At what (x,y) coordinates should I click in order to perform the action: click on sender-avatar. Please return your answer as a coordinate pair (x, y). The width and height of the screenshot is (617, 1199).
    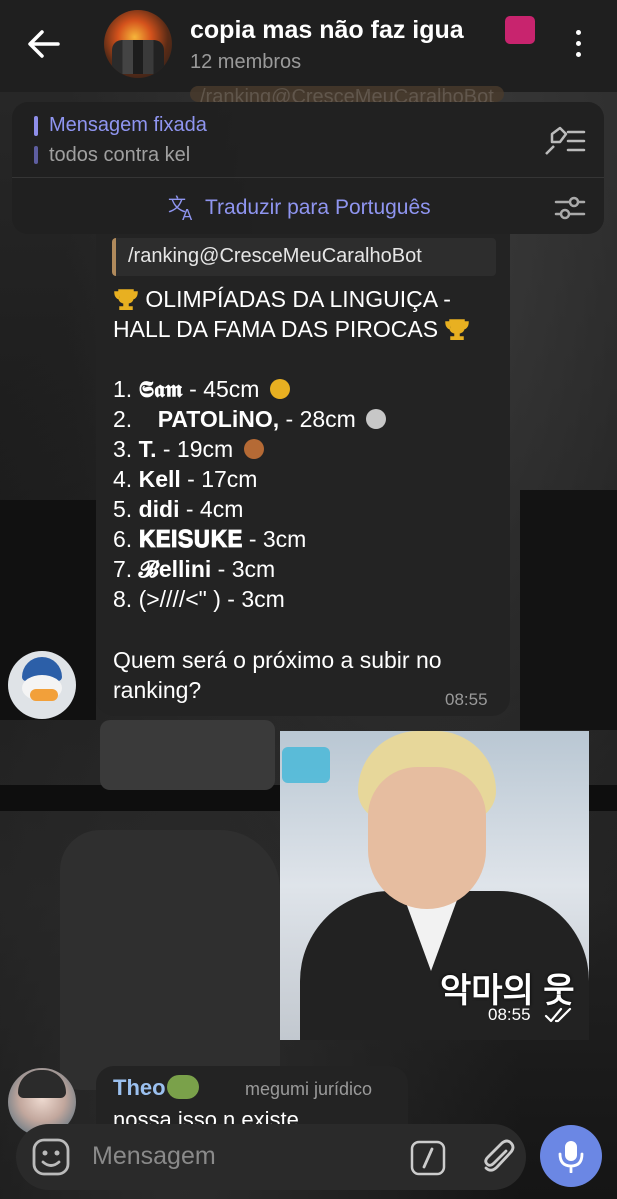
    Looking at the image, I should click on (42, 685).